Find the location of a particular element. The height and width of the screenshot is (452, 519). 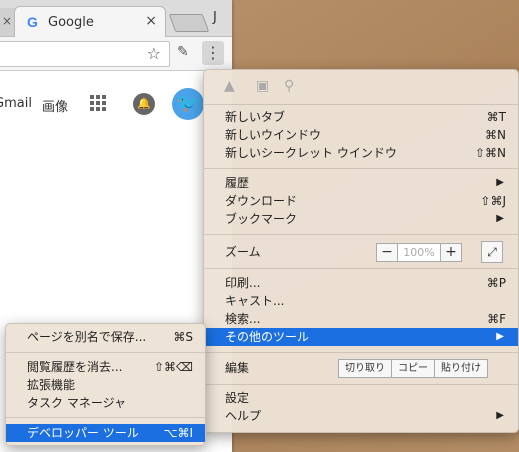

account-avatar-twitter-icon: 🐦 is located at coordinates (188, 104).